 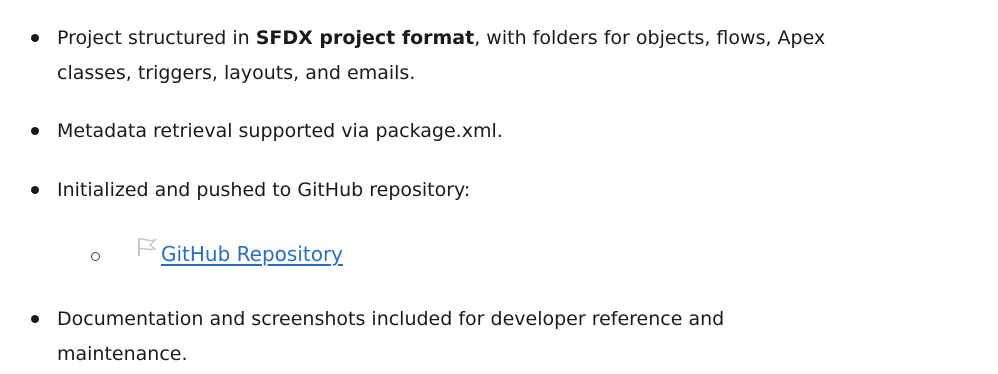 What do you see at coordinates (650, 38) in the screenshot?
I see `bullet-1-text-post: , with folders for objects, flows, Apex` at bounding box center [650, 38].